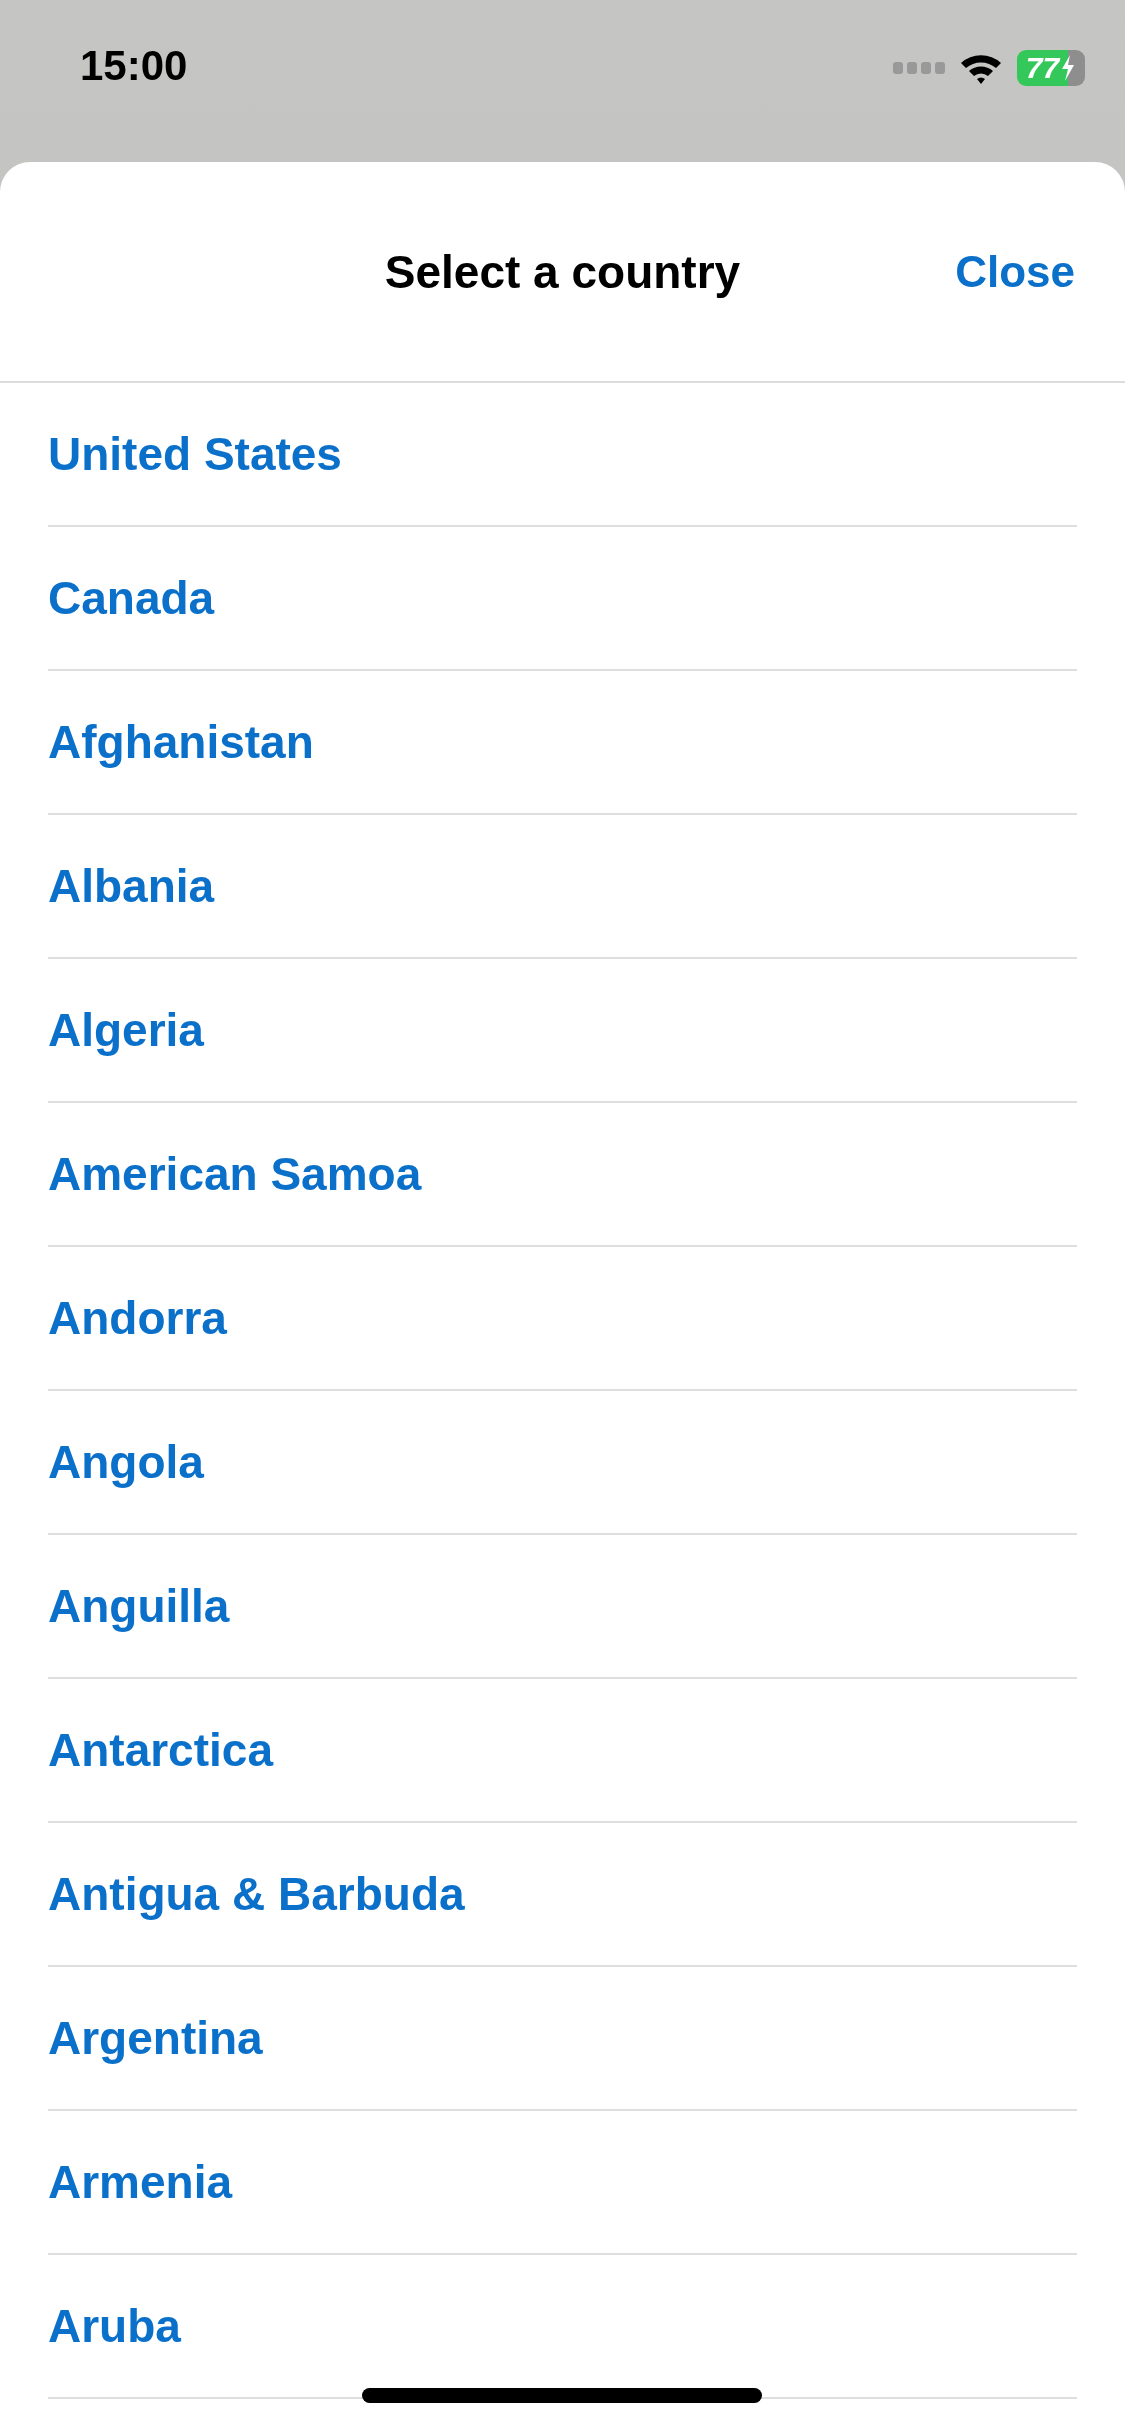 This screenshot has height=2436, width=1125. I want to click on battery-icon: 77, so click(1051, 68).